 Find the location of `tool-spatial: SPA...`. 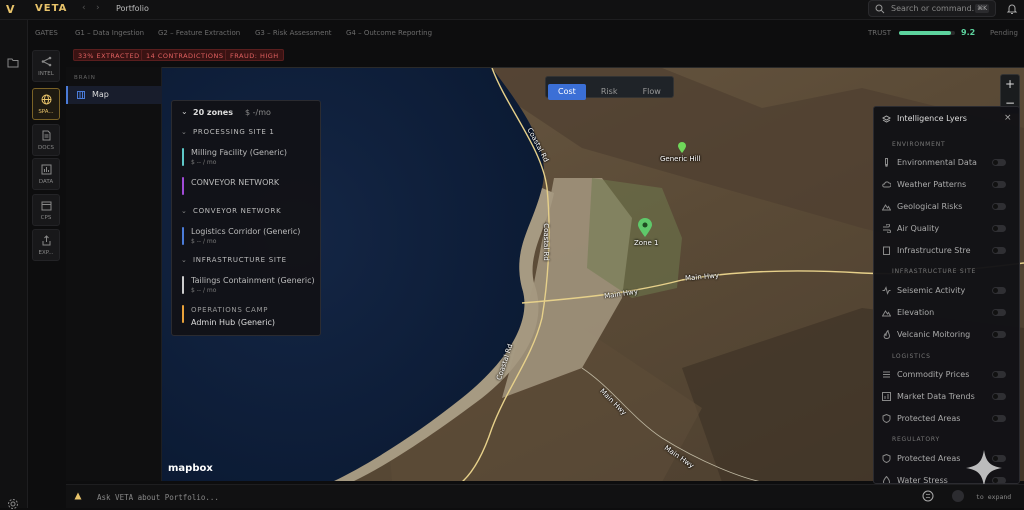

tool-spatial: SPA... is located at coordinates (46, 104).